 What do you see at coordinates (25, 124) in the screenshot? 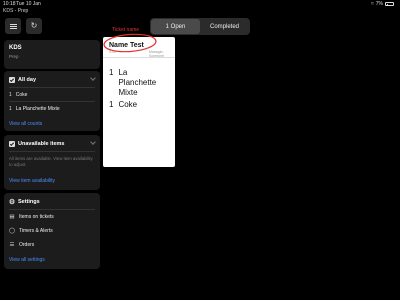
I see `view-all-counts-link: View all counts` at bounding box center [25, 124].